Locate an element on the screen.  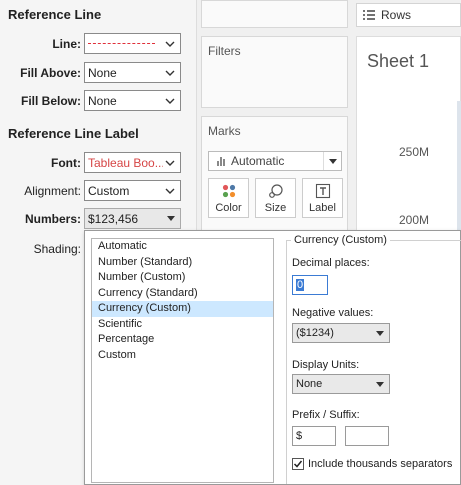
size-icon is located at coordinates (276, 190).